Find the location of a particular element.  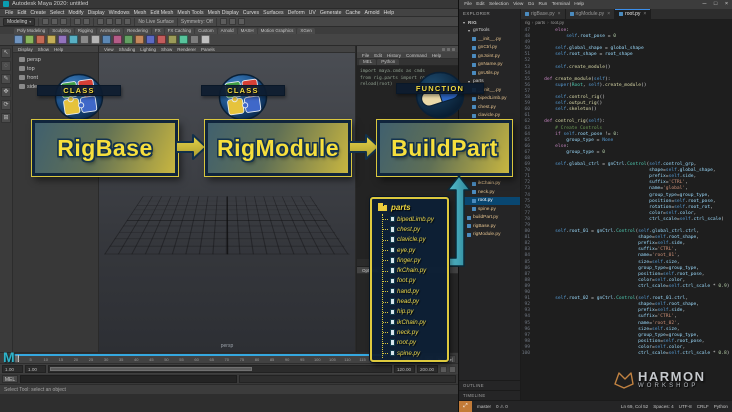

vscode-menu-item: File is located at coordinates (468, 4).